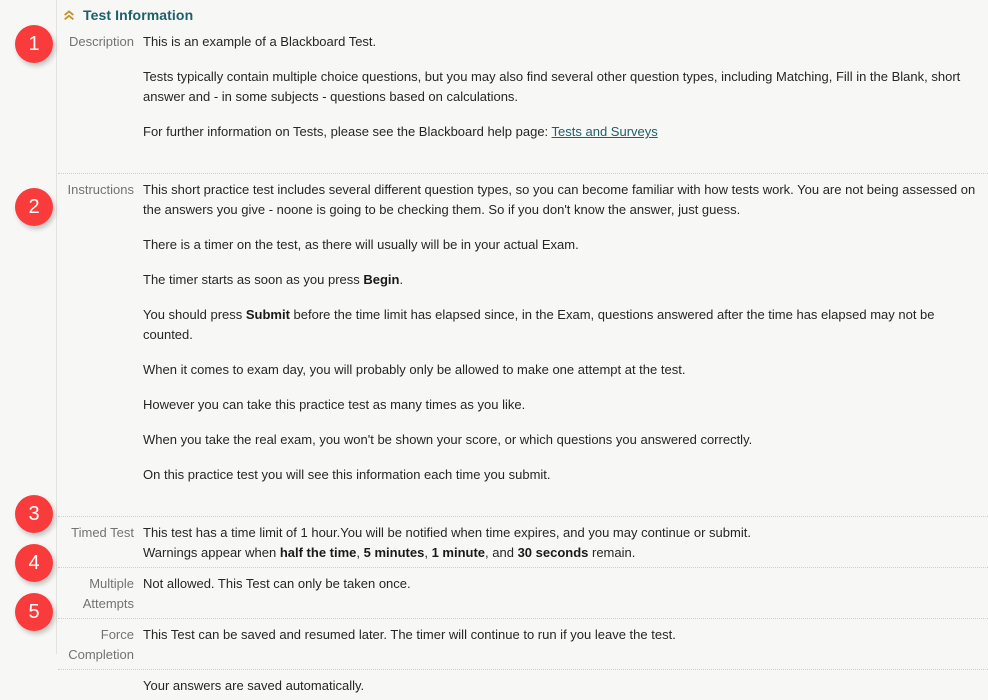 This screenshot has width=988, height=700. What do you see at coordinates (428, 552) in the screenshot?
I see `warning-sep-2: ,` at bounding box center [428, 552].